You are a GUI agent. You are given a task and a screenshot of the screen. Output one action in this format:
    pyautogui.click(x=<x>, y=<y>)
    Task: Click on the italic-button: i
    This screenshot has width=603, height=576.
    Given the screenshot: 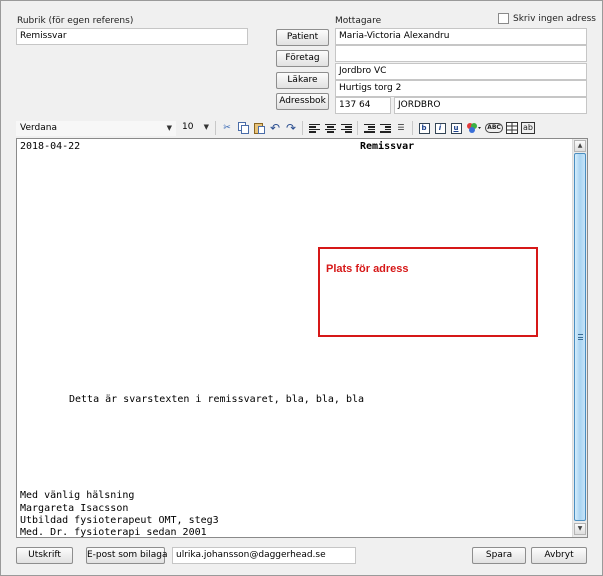 What is the action you would take?
    pyautogui.click(x=440, y=128)
    